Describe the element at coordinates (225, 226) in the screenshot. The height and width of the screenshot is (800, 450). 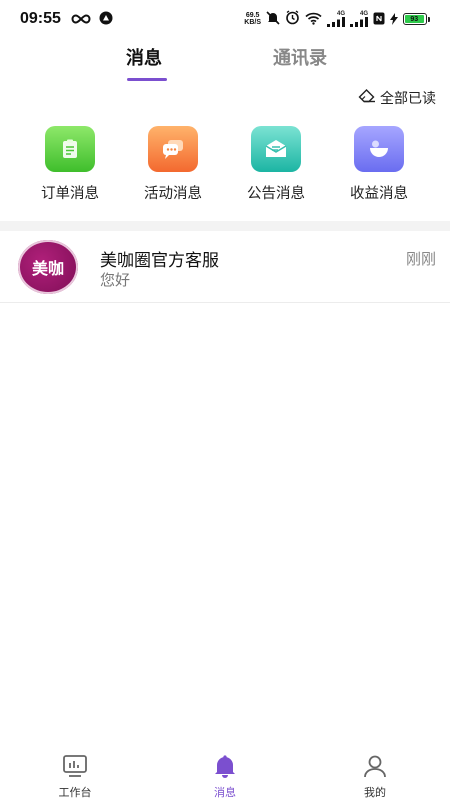
I see `section-divider` at that location.